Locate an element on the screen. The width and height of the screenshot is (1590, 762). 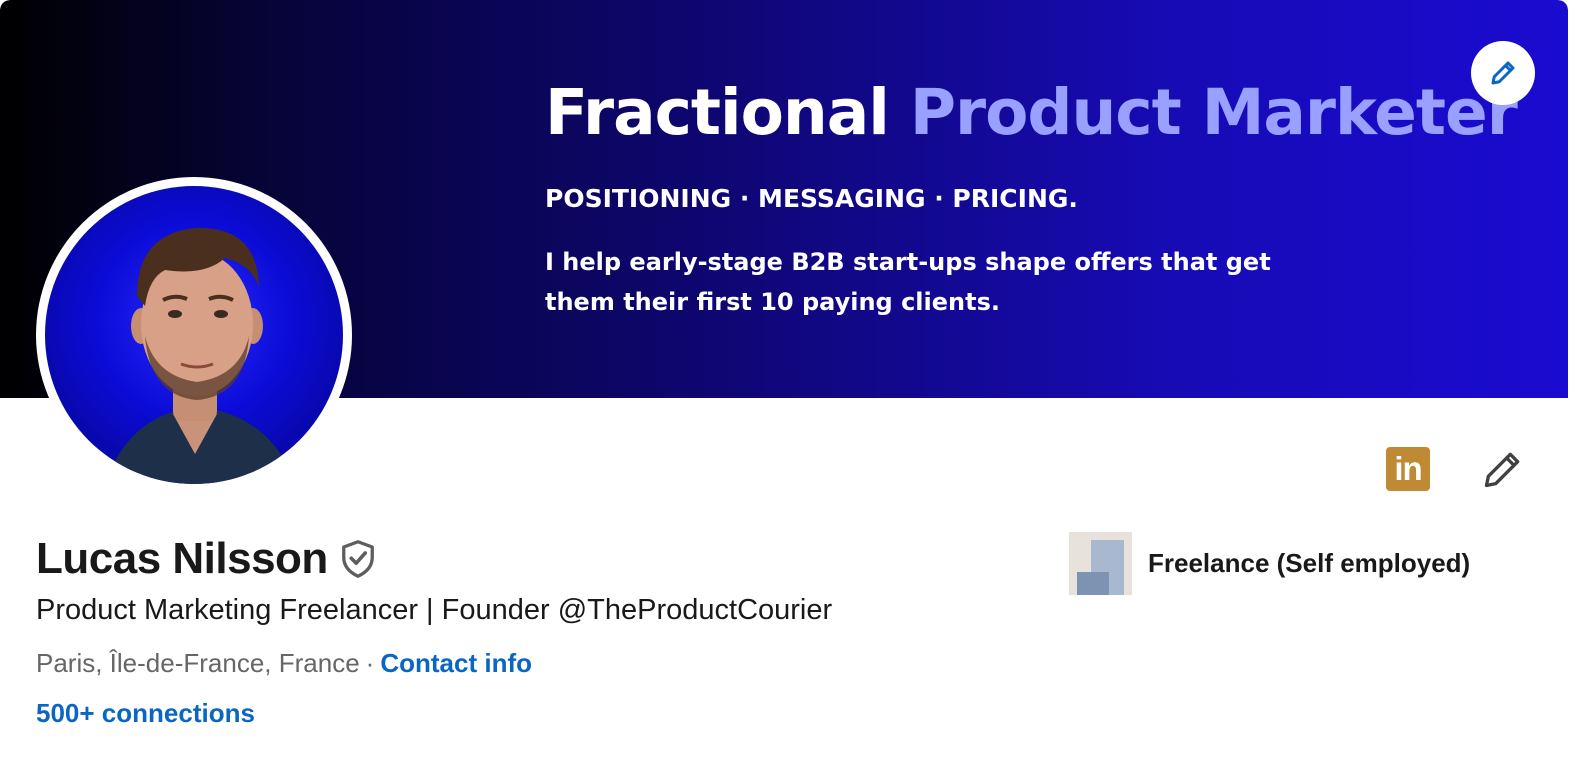
edit-banner-button is located at coordinates (1503, 73).